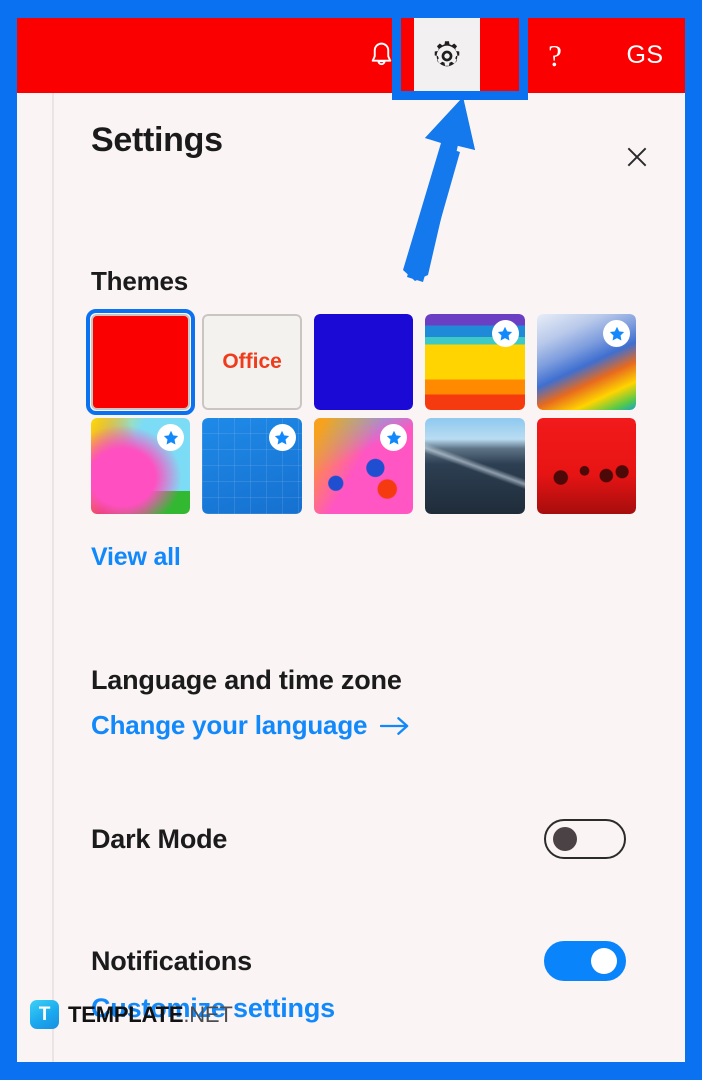 The height and width of the screenshot is (1080, 702). Describe the element at coordinates (351, 145) in the screenshot. I see `panel-header: Settings` at that location.